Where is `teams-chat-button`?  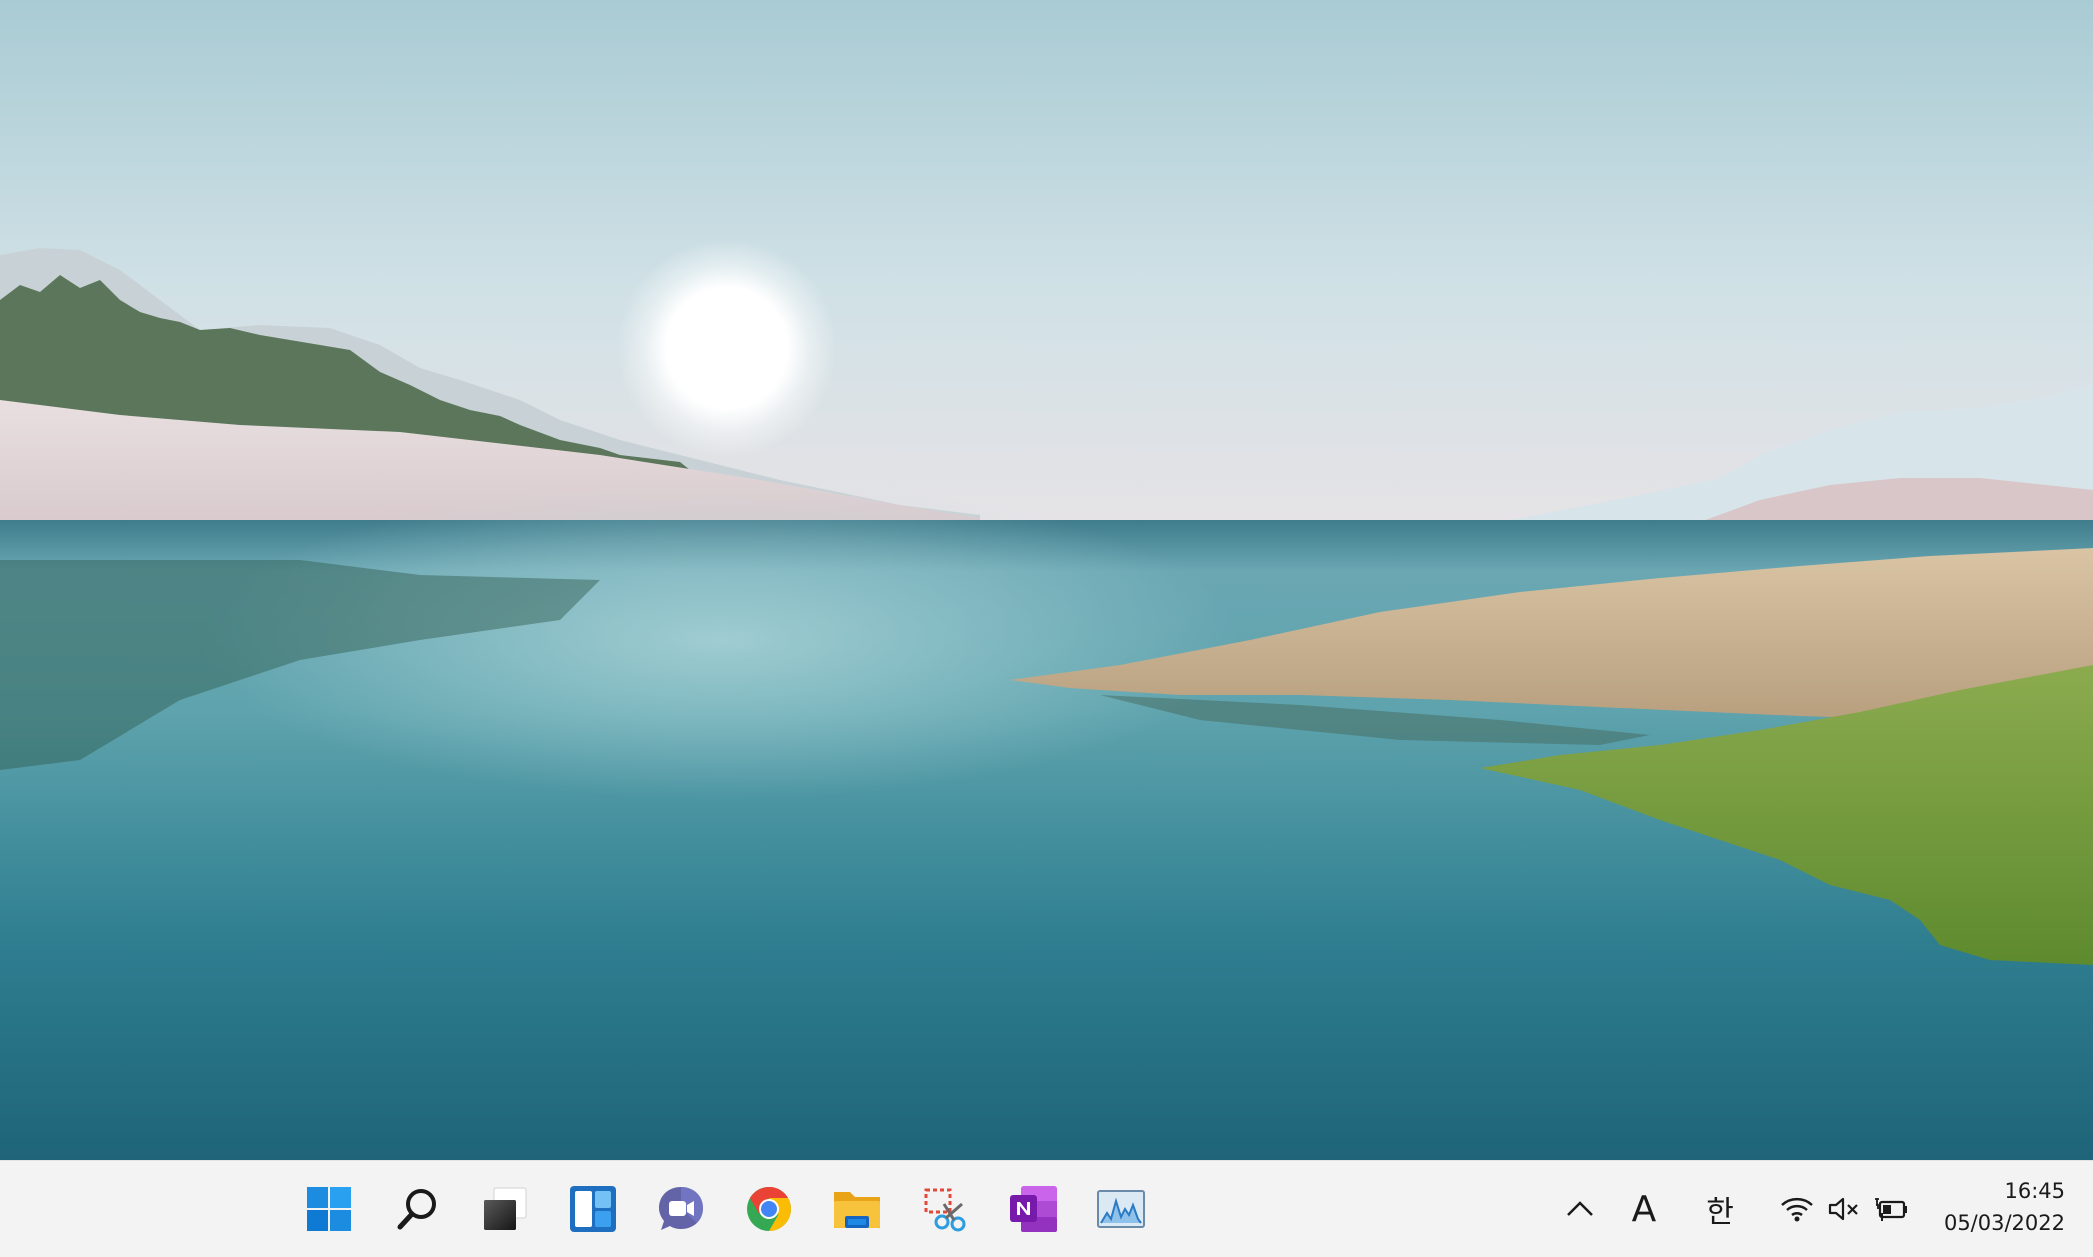 teams-chat-button is located at coordinates (681, 1209).